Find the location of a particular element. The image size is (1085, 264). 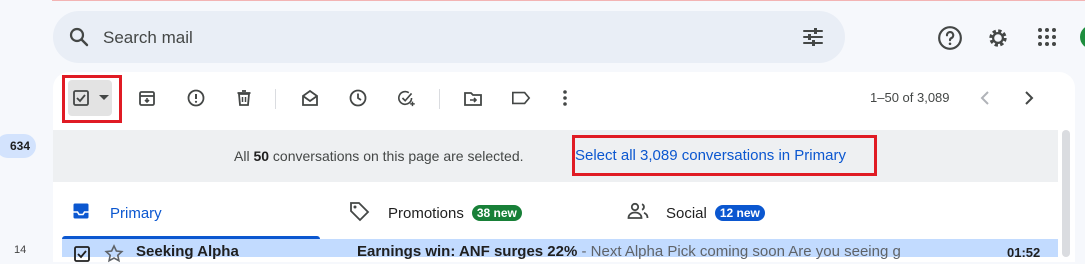

scrollbar is located at coordinates (1066, 193).